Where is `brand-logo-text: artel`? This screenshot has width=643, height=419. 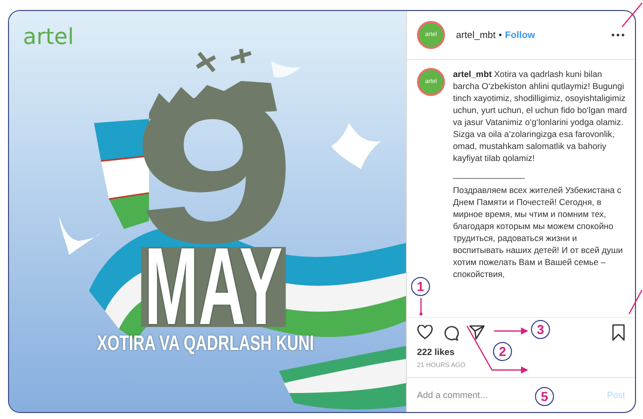
brand-logo-text: artel is located at coordinates (48, 37).